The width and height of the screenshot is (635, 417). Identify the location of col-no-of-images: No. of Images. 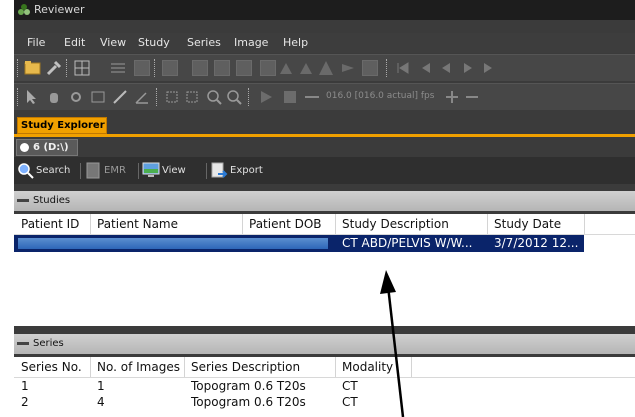
(138, 367).